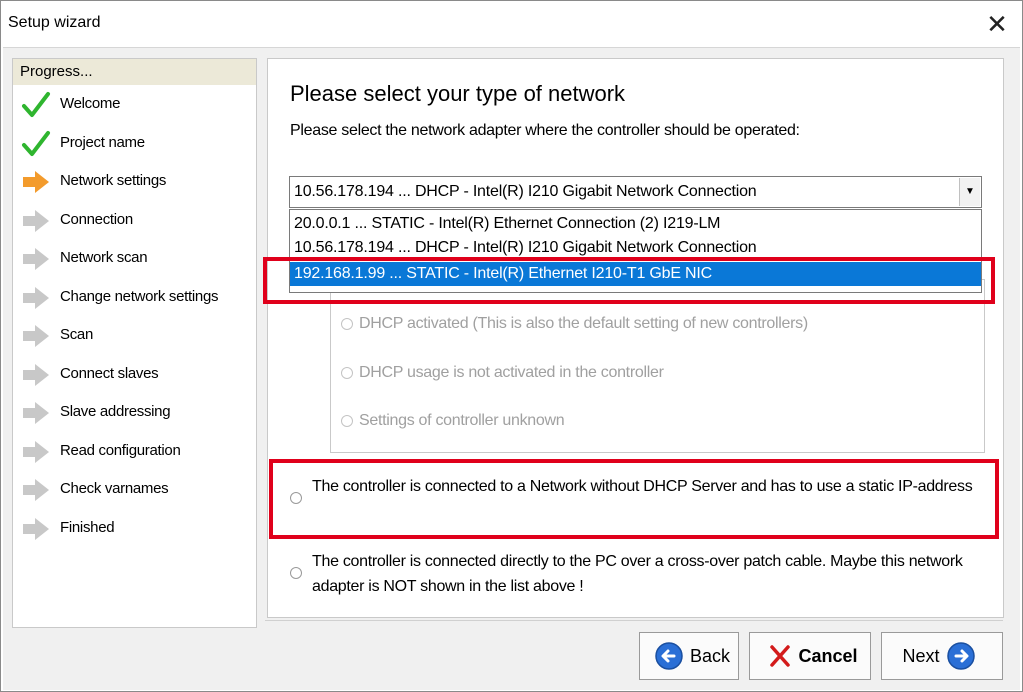  What do you see at coordinates (90, 103) in the screenshot?
I see `progress-step-label: Welcome` at bounding box center [90, 103].